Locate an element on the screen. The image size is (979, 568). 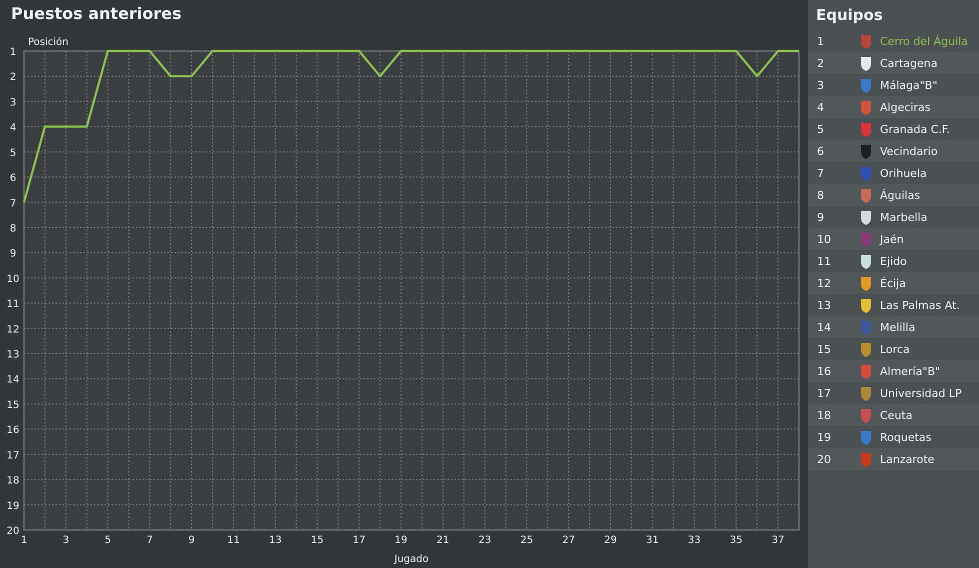
team-name: Las Palmas At. is located at coordinates (920, 305).